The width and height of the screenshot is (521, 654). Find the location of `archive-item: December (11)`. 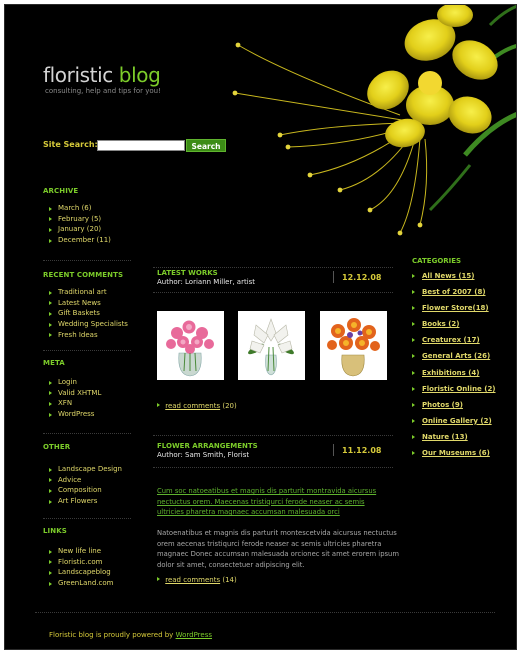

archive-item: December (11) is located at coordinates (80, 240).